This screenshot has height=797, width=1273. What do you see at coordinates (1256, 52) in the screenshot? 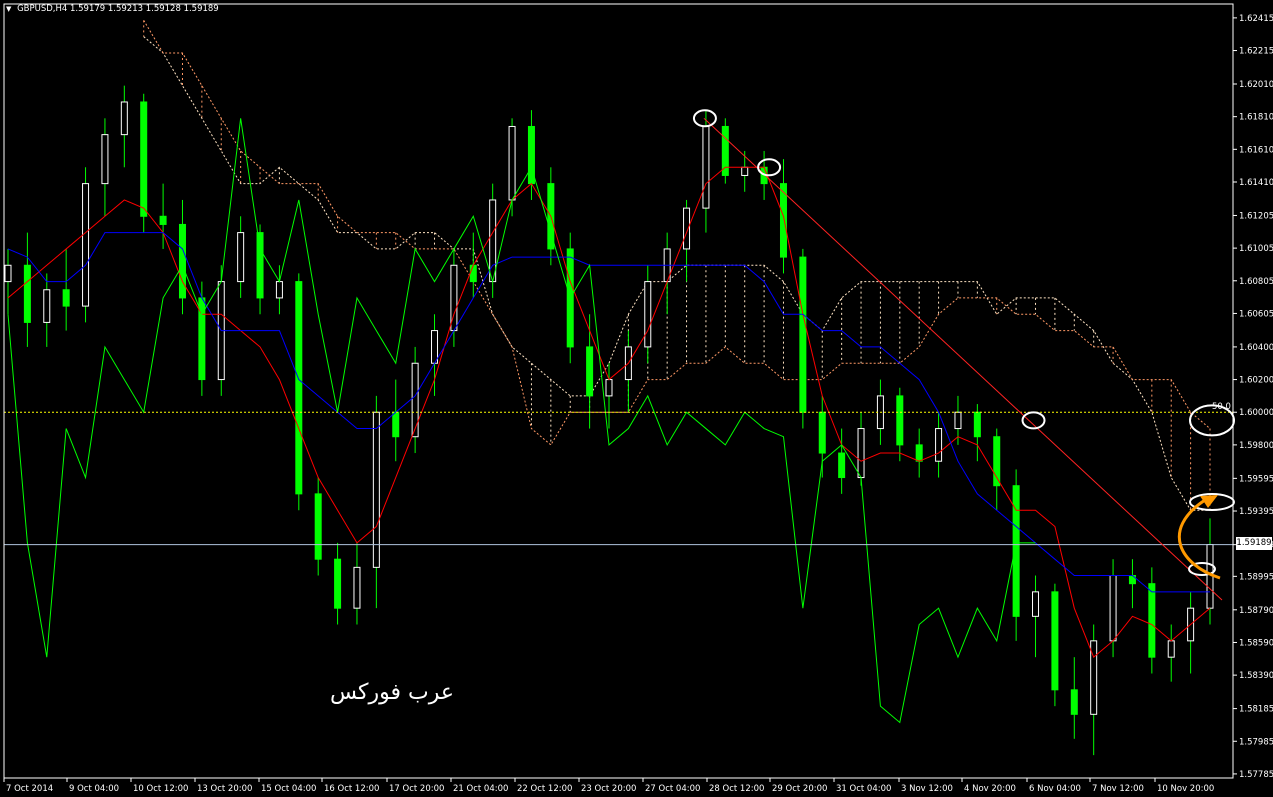
I see `y-tick-label: 1.62215` at bounding box center [1256, 52].